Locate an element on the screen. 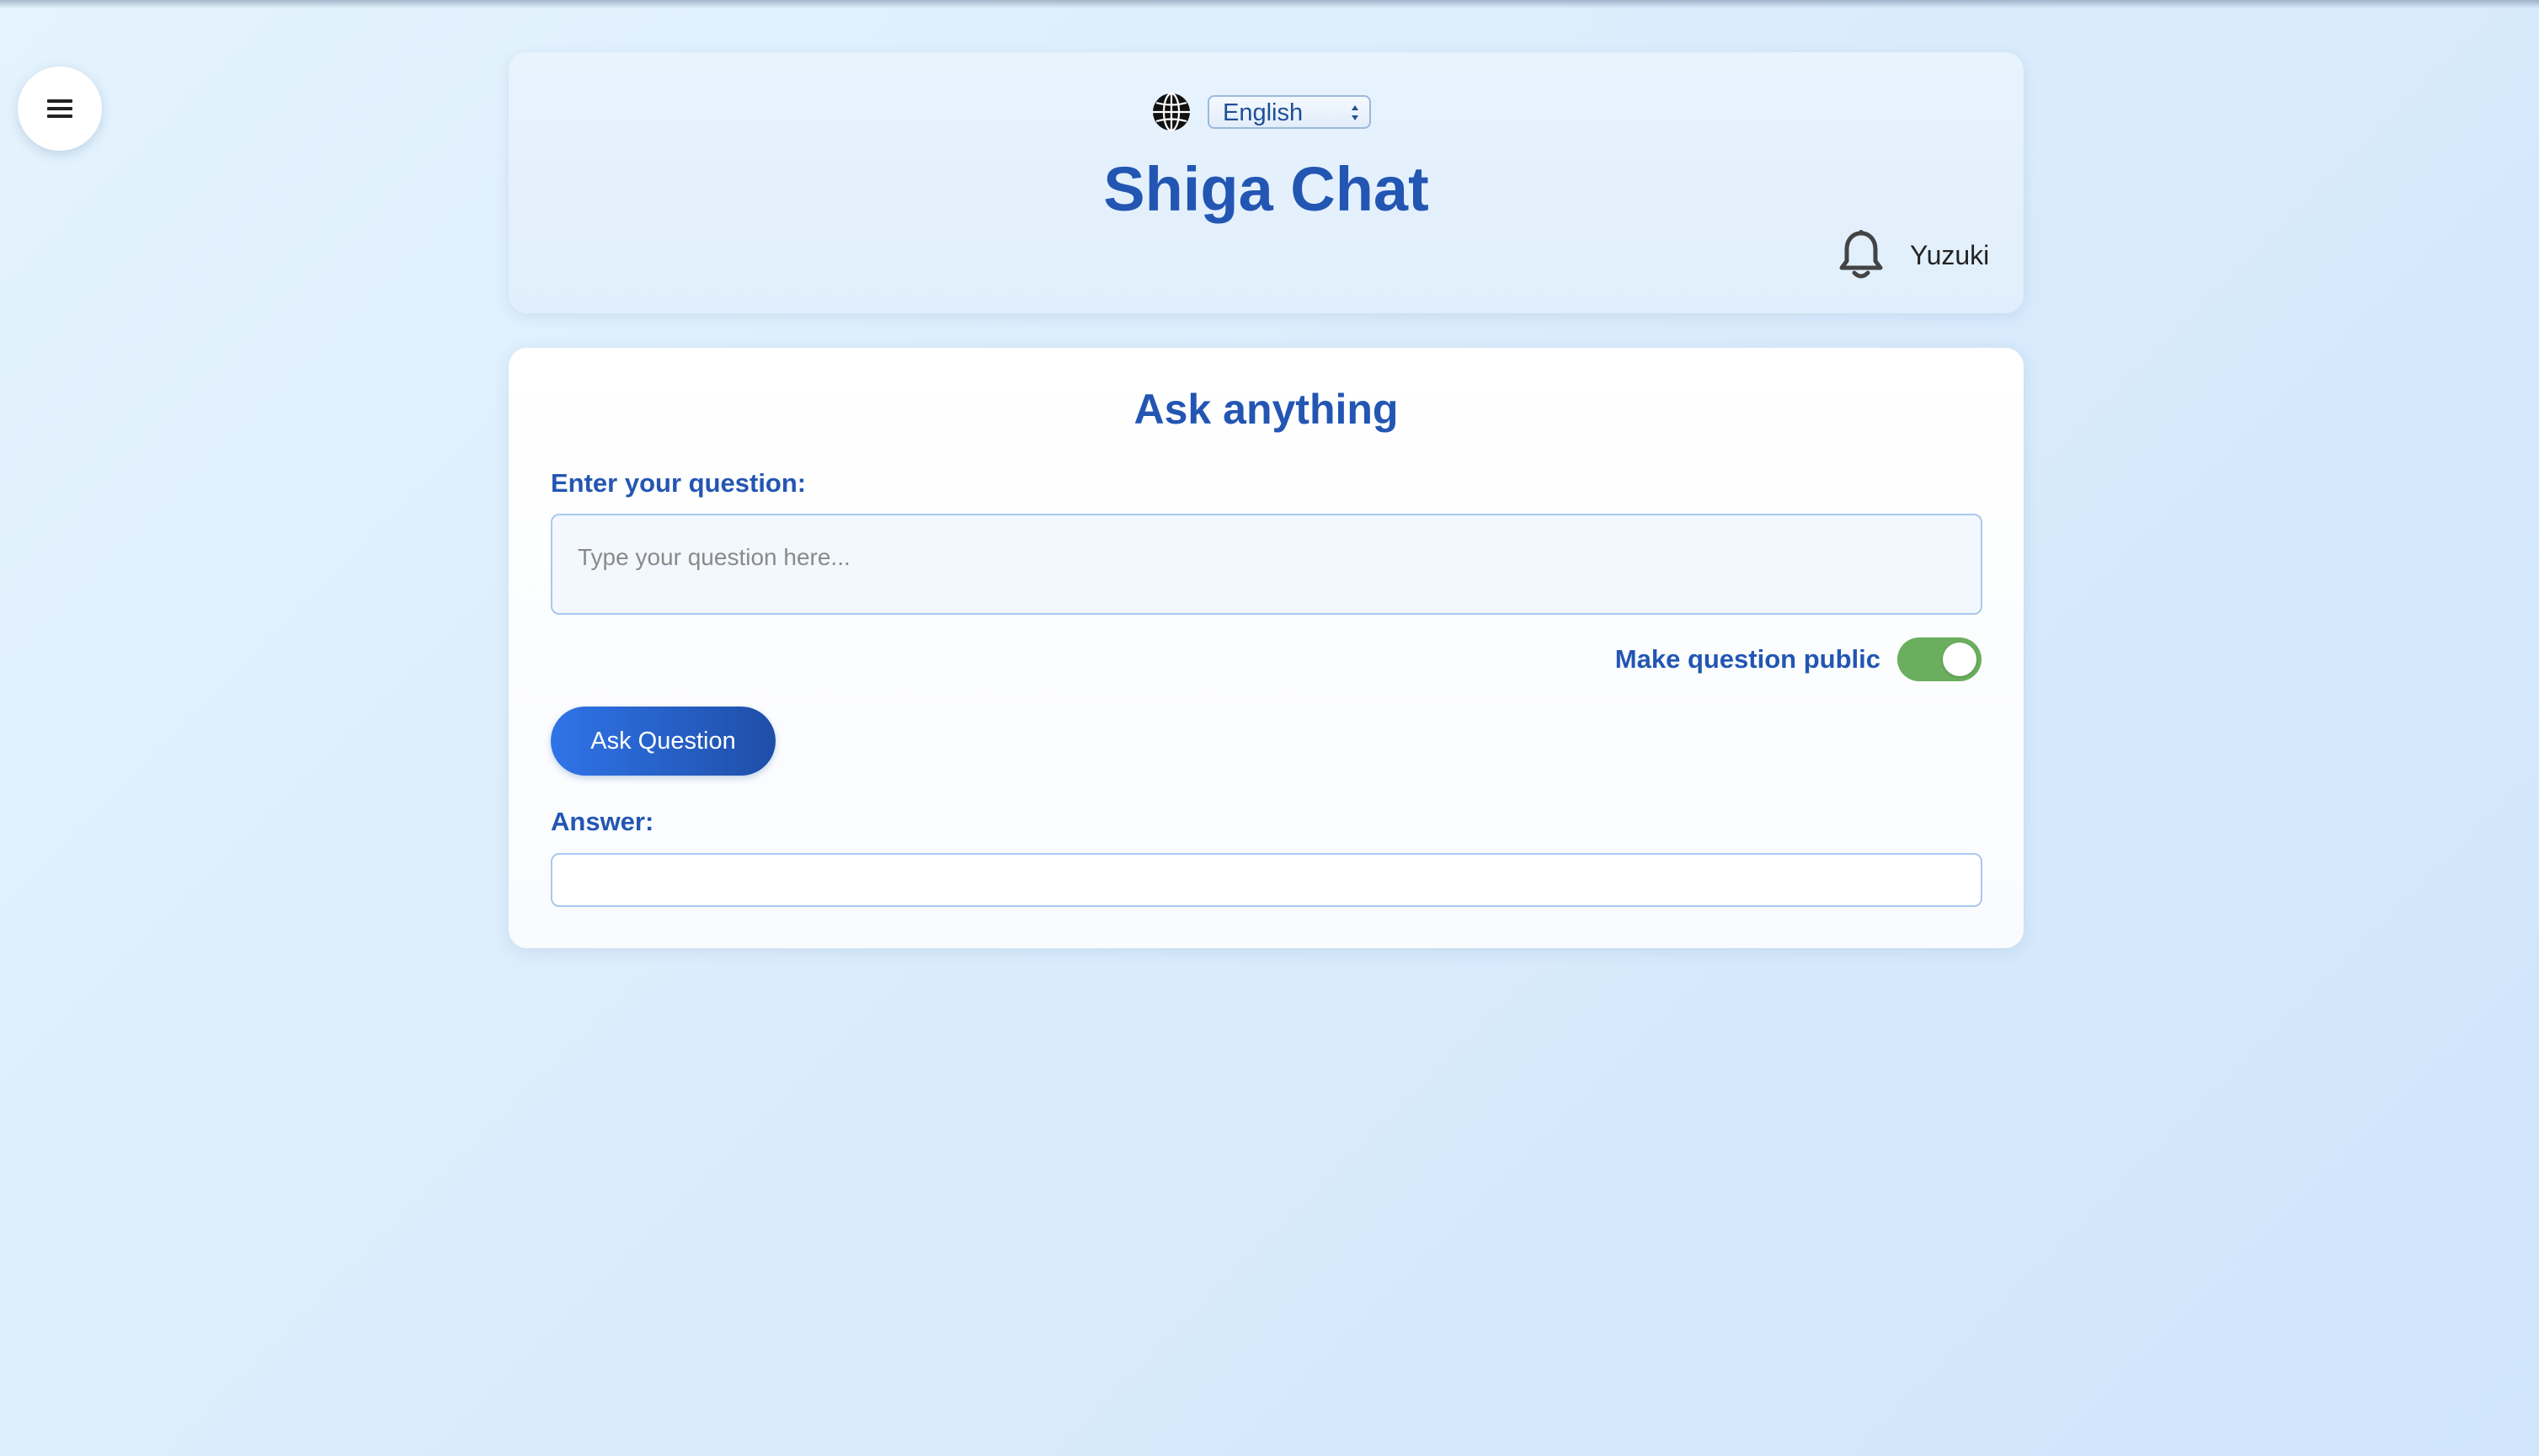 The width and height of the screenshot is (2539, 1456). ask-heading: Ask anything is located at coordinates (1266, 409).